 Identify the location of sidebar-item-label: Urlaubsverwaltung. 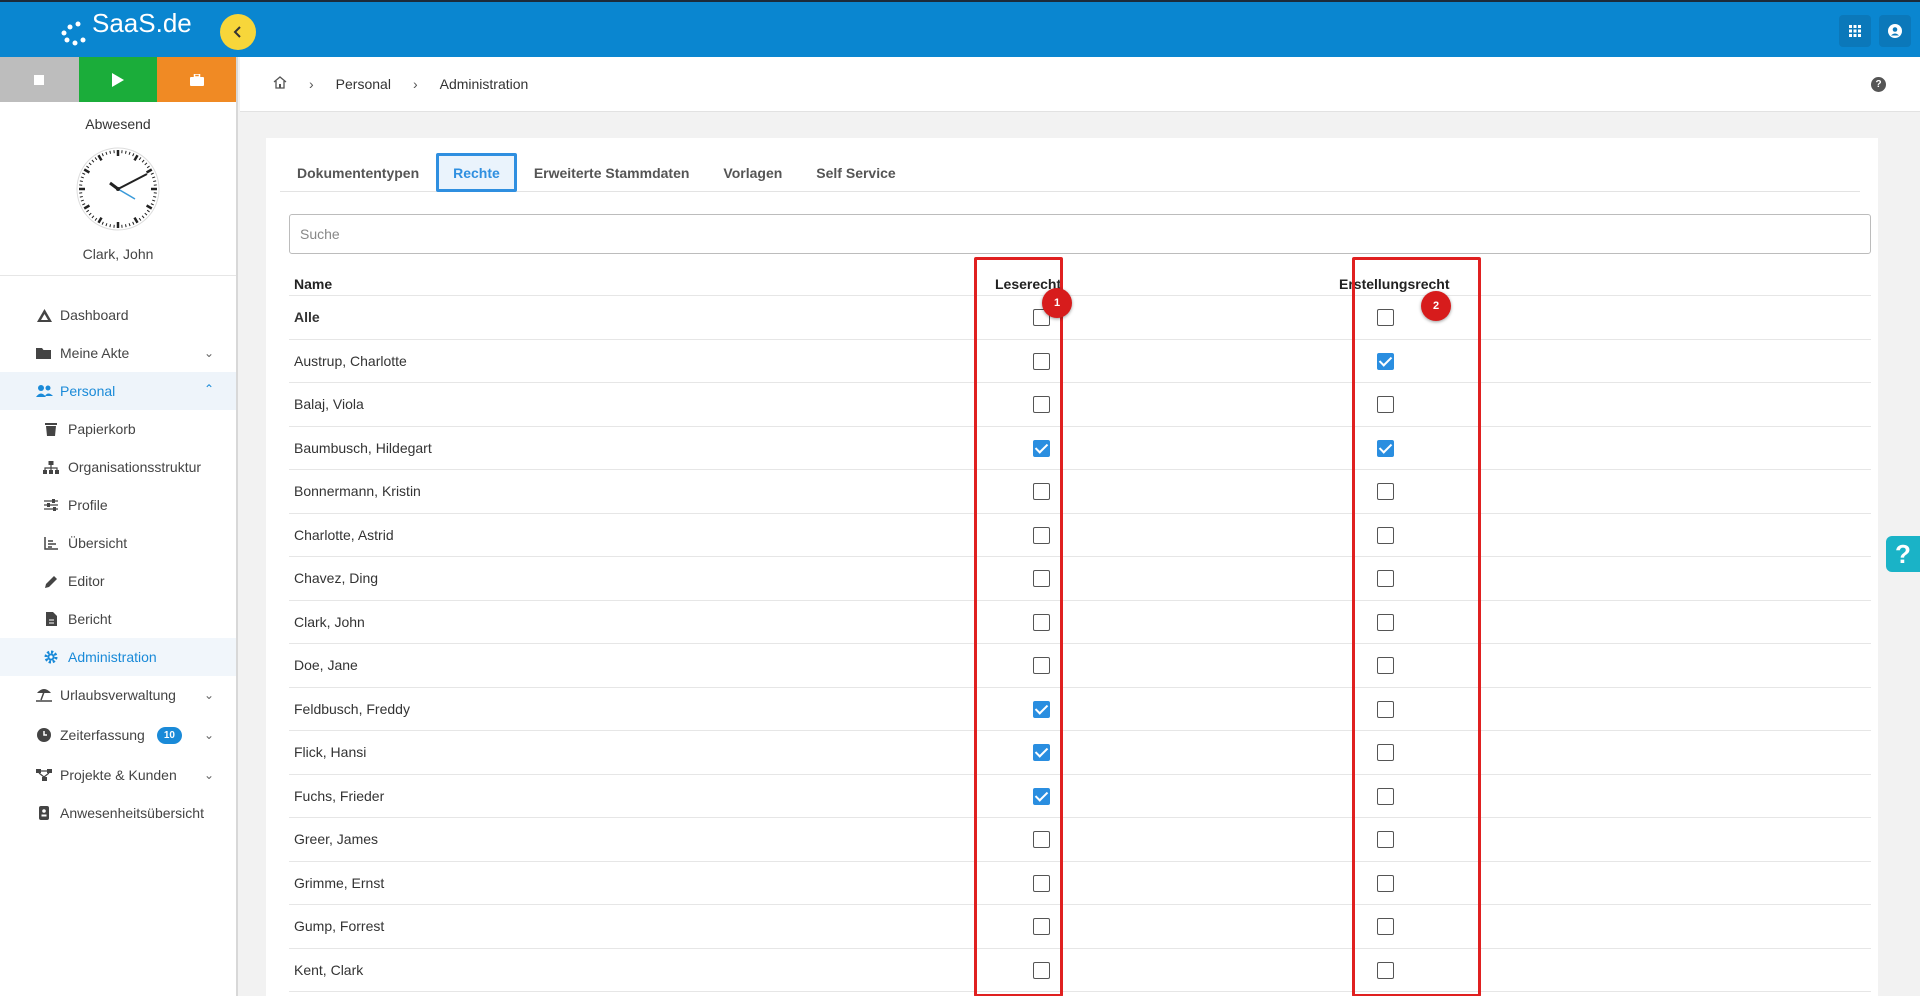
(118, 695).